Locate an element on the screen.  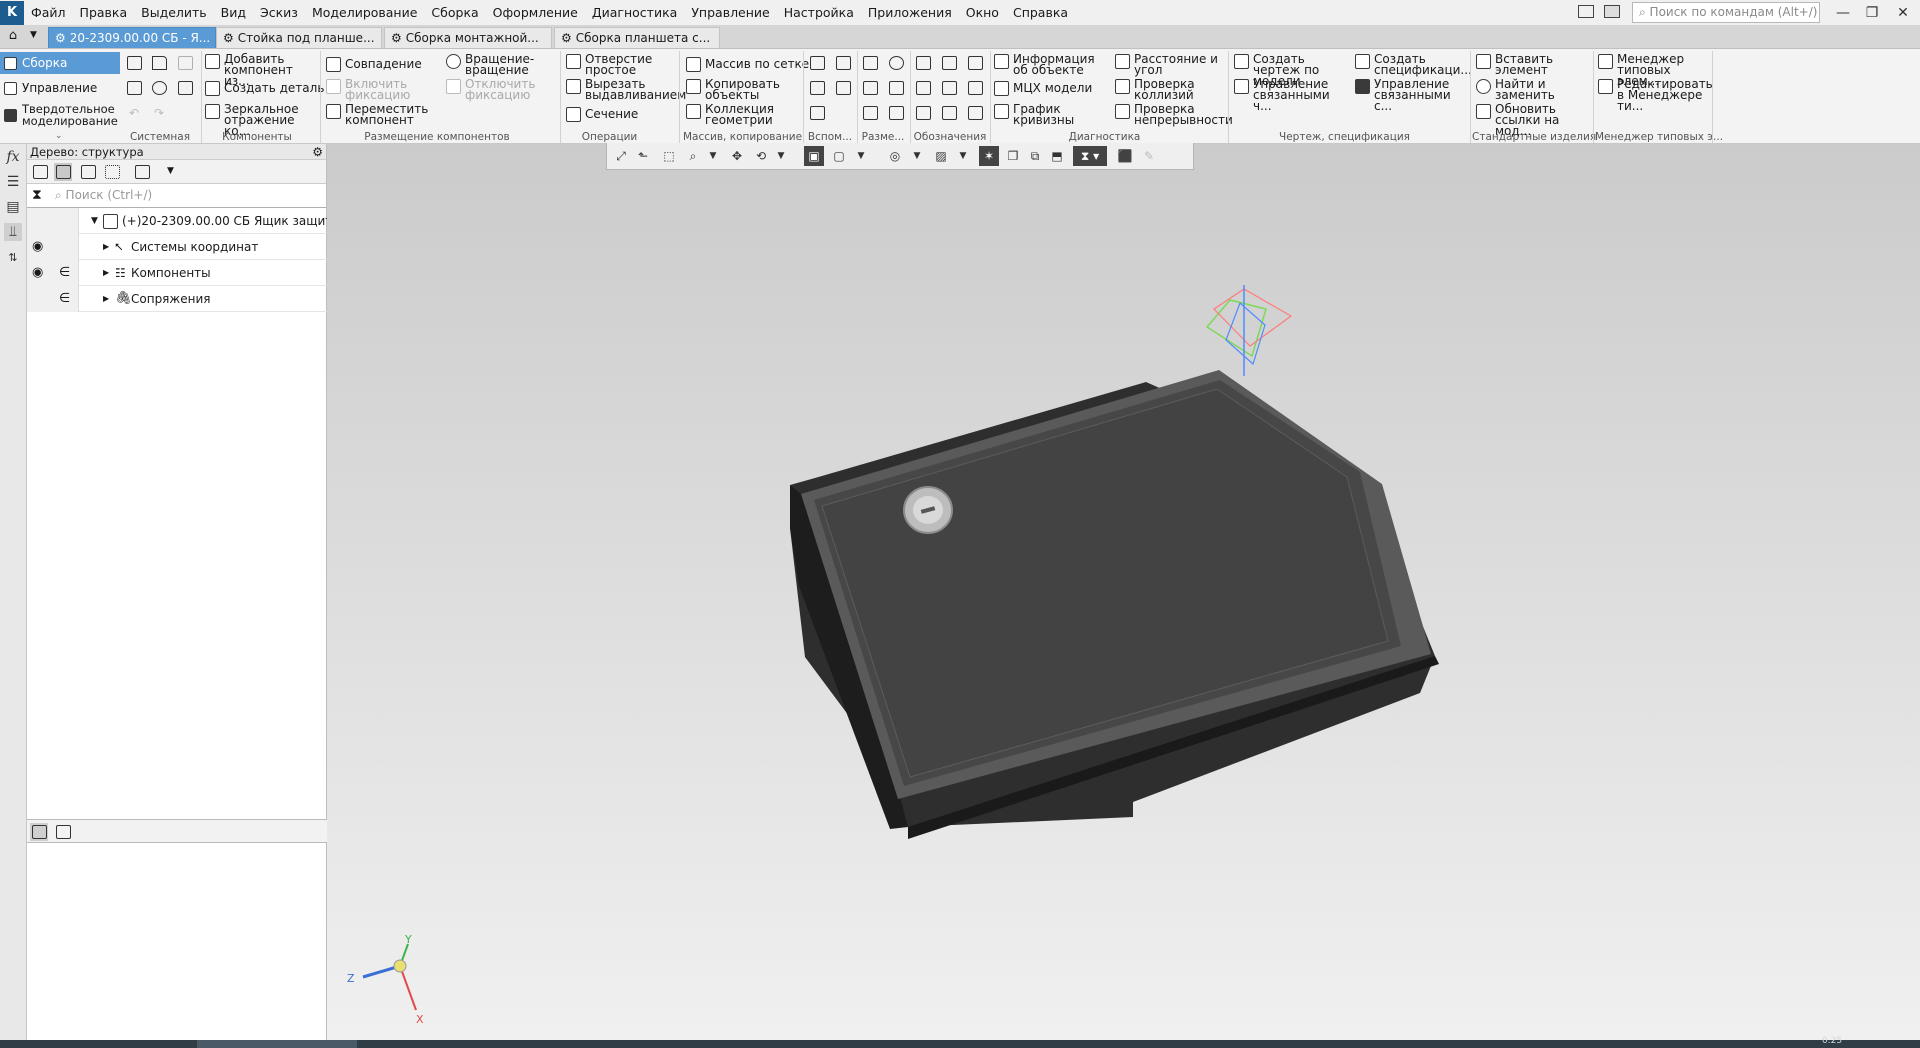
menu-sketch: Эскиз is located at coordinates (279, 12).